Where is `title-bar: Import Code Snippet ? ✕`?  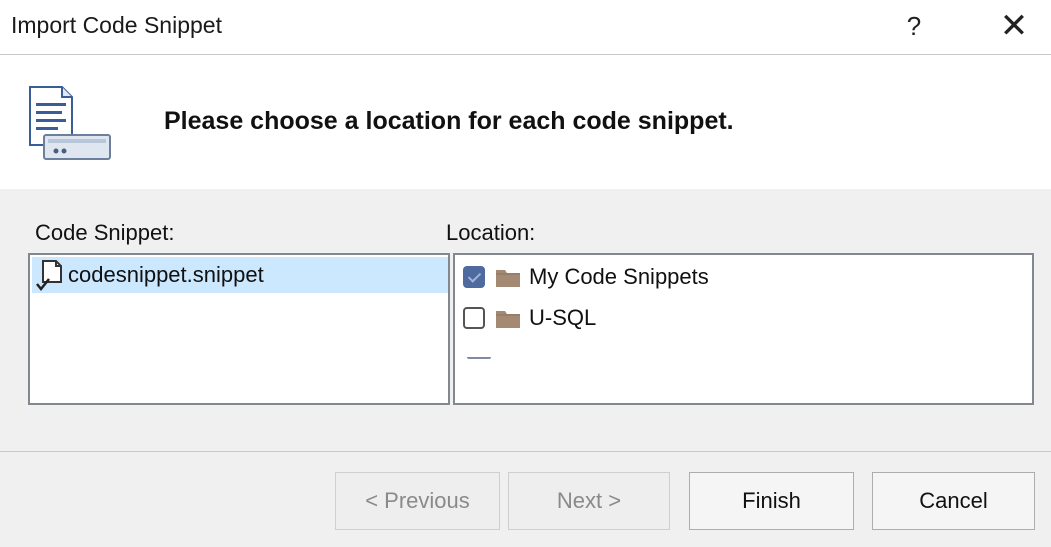 title-bar: Import Code Snippet ? ✕ is located at coordinates (525, 27).